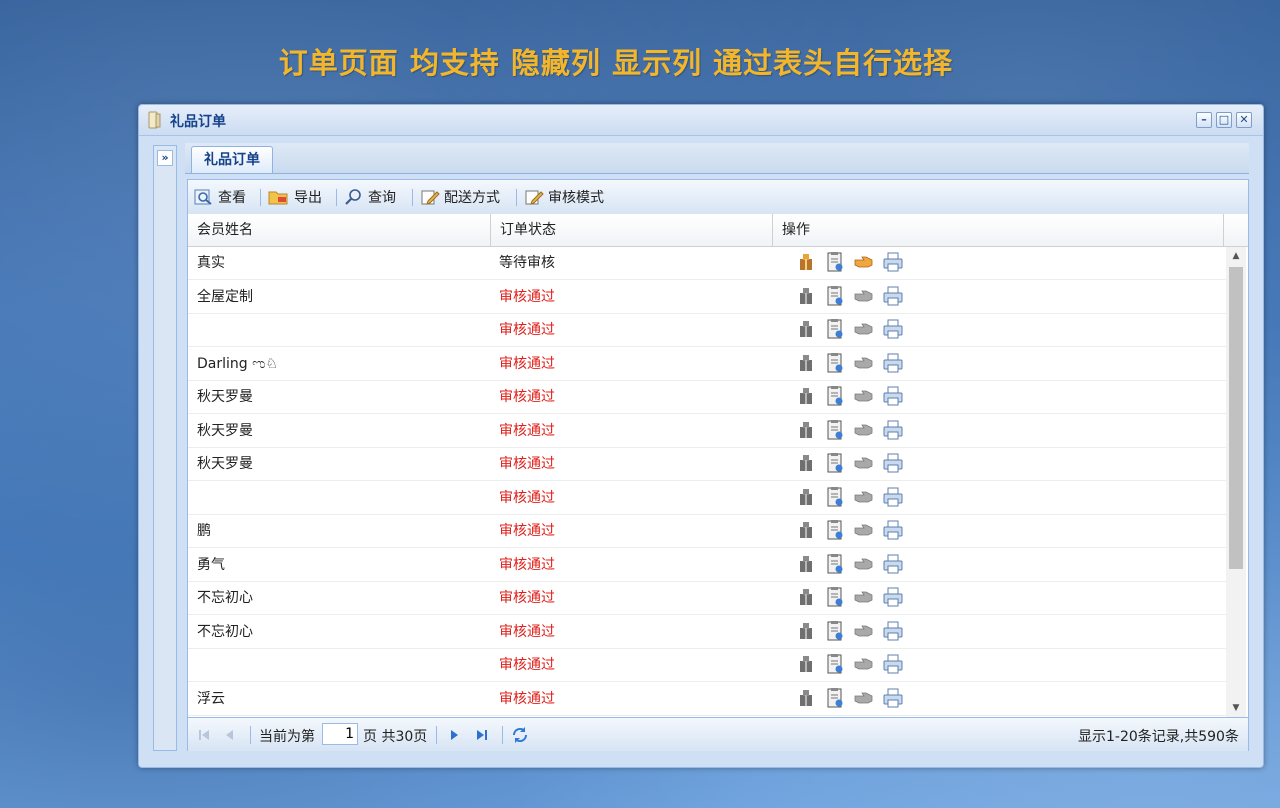 The image size is (1280, 808). What do you see at coordinates (1244, 120) in the screenshot?
I see `close-icon: ✕` at bounding box center [1244, 120].